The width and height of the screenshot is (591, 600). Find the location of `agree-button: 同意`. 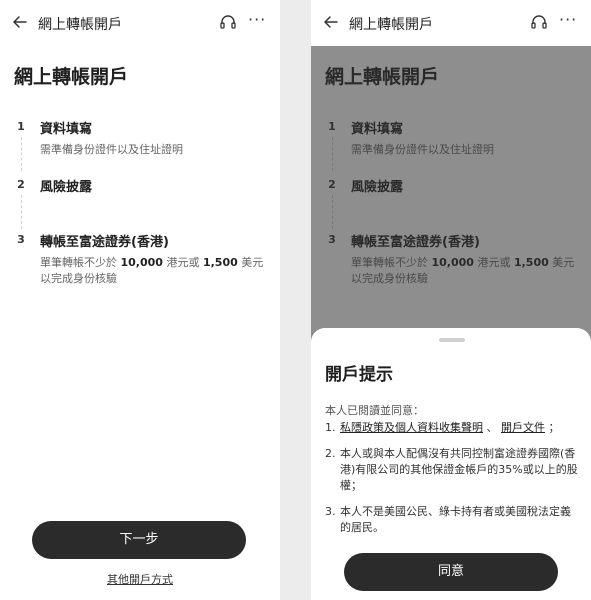

agree-button: 同意 is located at coordinates (451, 572).